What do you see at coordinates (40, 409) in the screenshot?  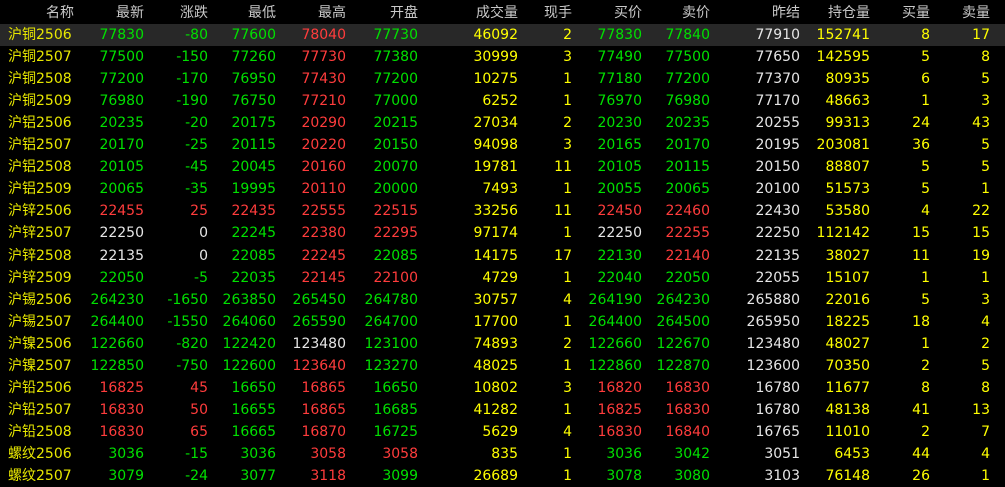 I see `contract-name: 沪铅2507` at bounding box center [40, 409].